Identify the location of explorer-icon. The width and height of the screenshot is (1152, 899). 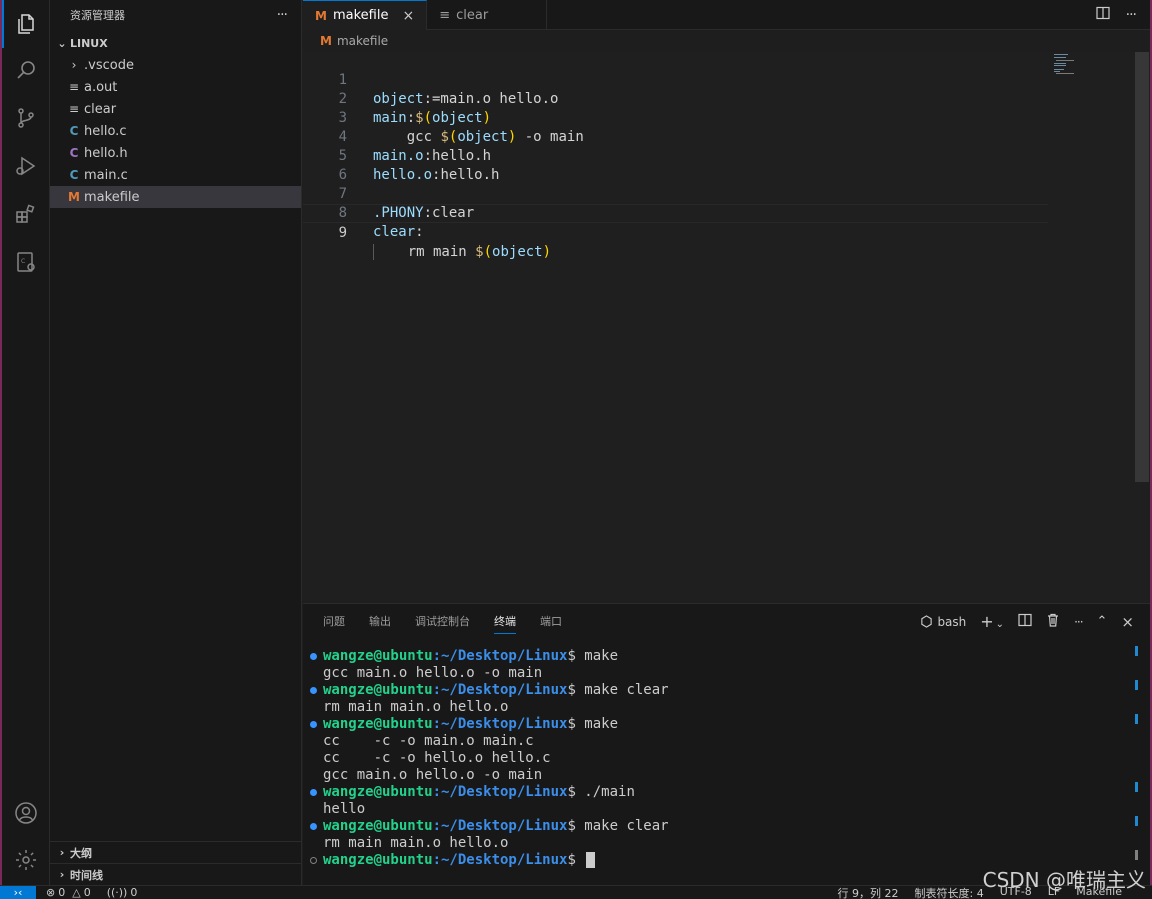
(26, 24).